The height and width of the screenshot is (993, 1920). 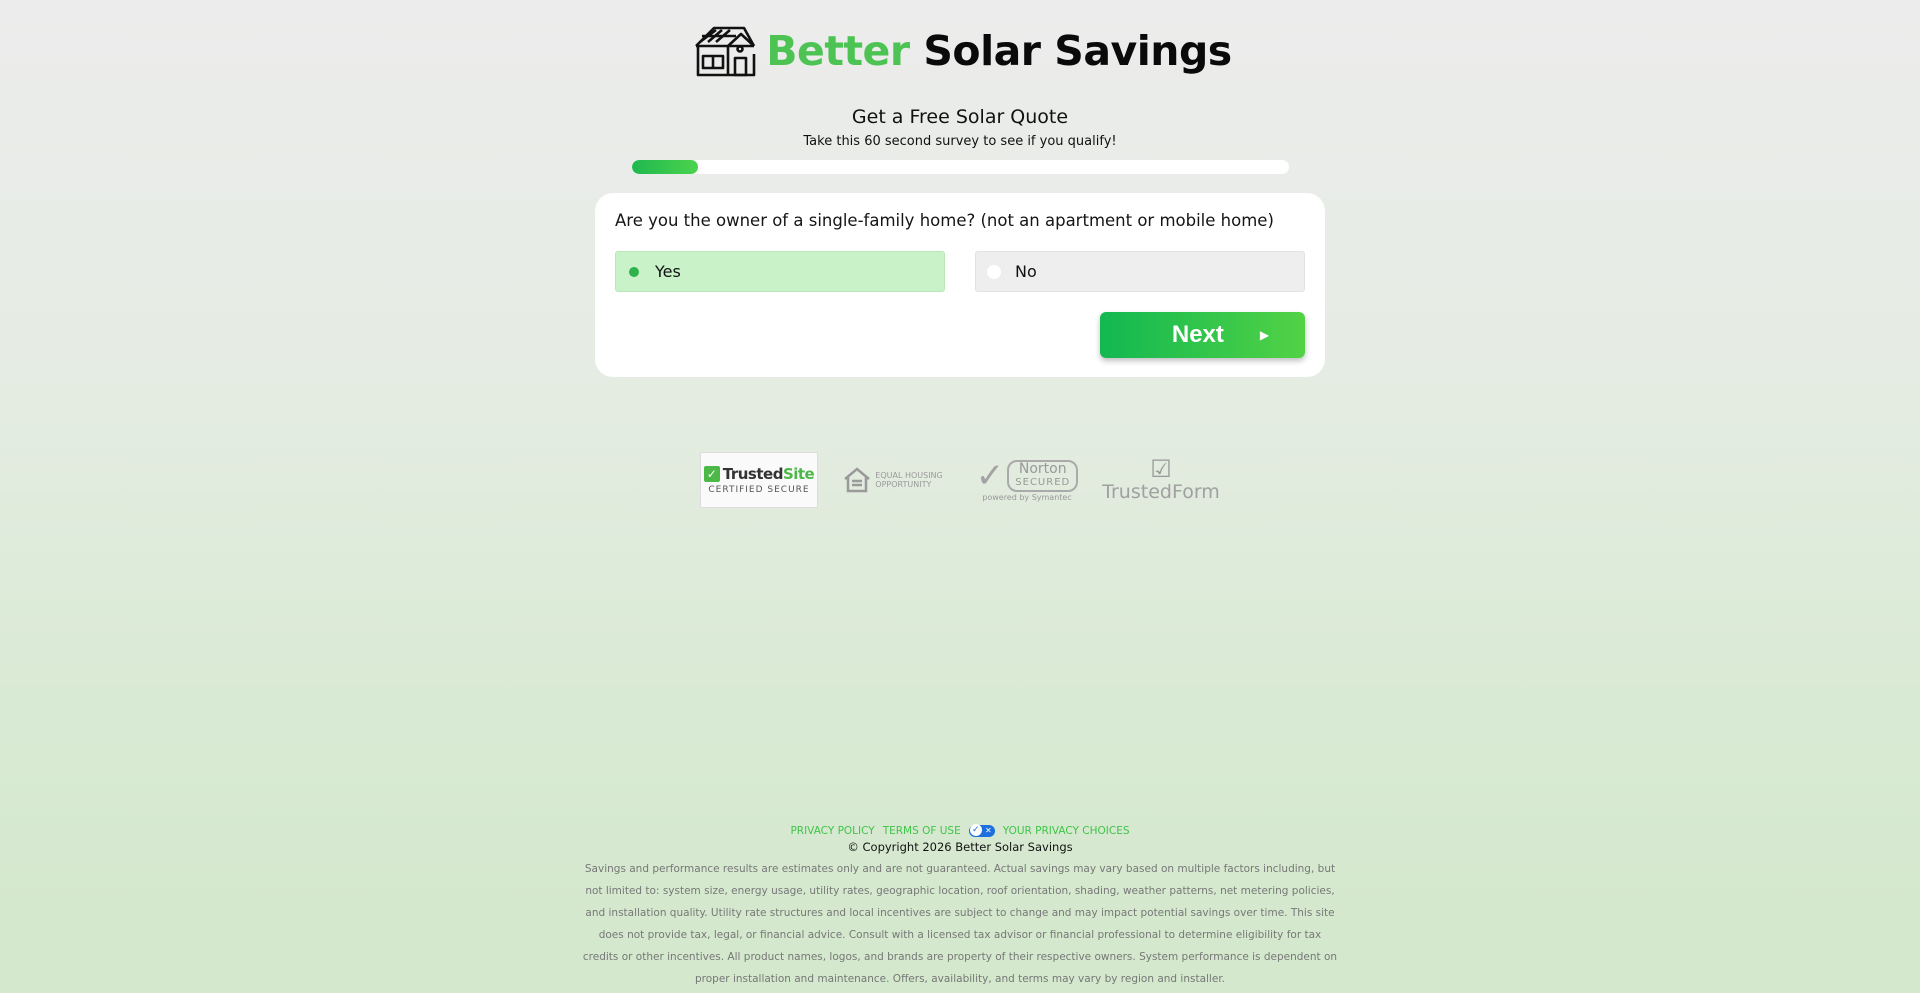 What do you see at coordinates (909, 475) in the screenshot?
I see `eho-line1: EQUAL HOUSING` at bounding box center [909, 475].